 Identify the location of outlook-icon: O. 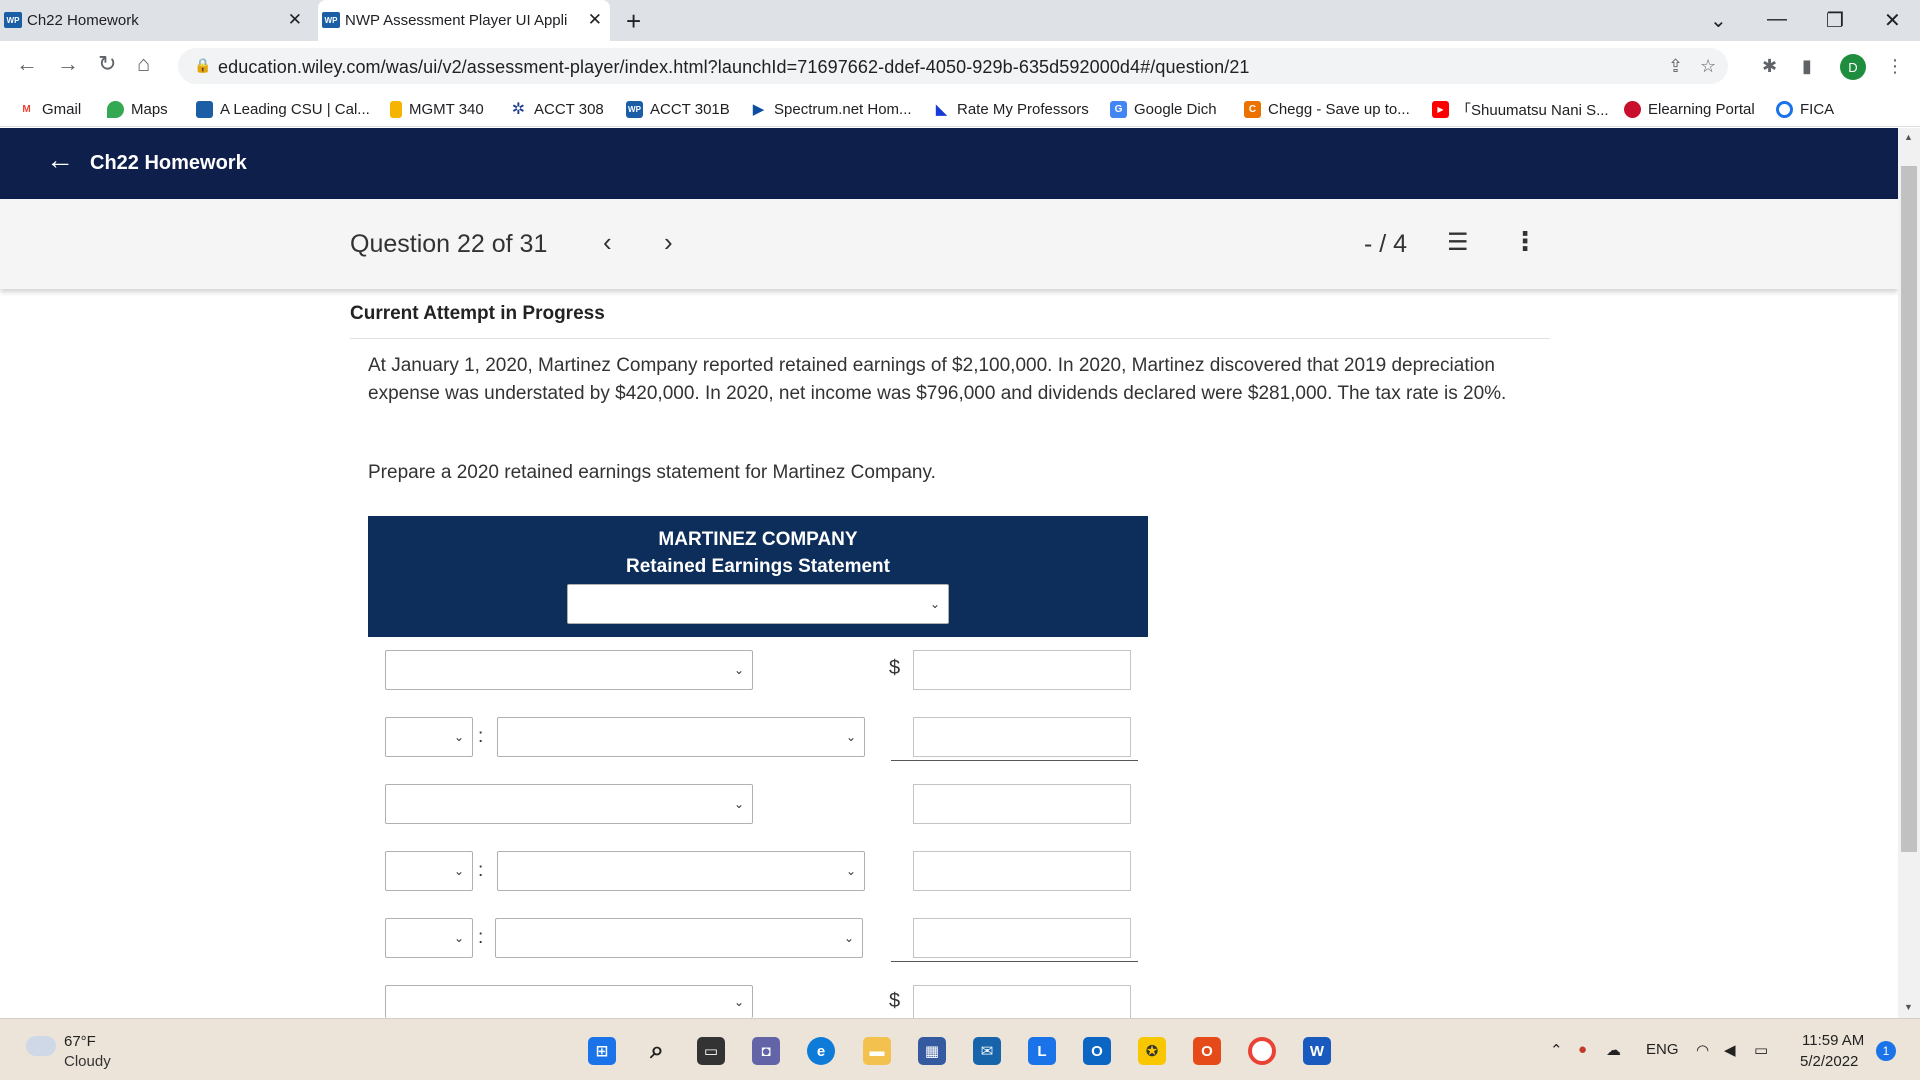
(1097, 1051).